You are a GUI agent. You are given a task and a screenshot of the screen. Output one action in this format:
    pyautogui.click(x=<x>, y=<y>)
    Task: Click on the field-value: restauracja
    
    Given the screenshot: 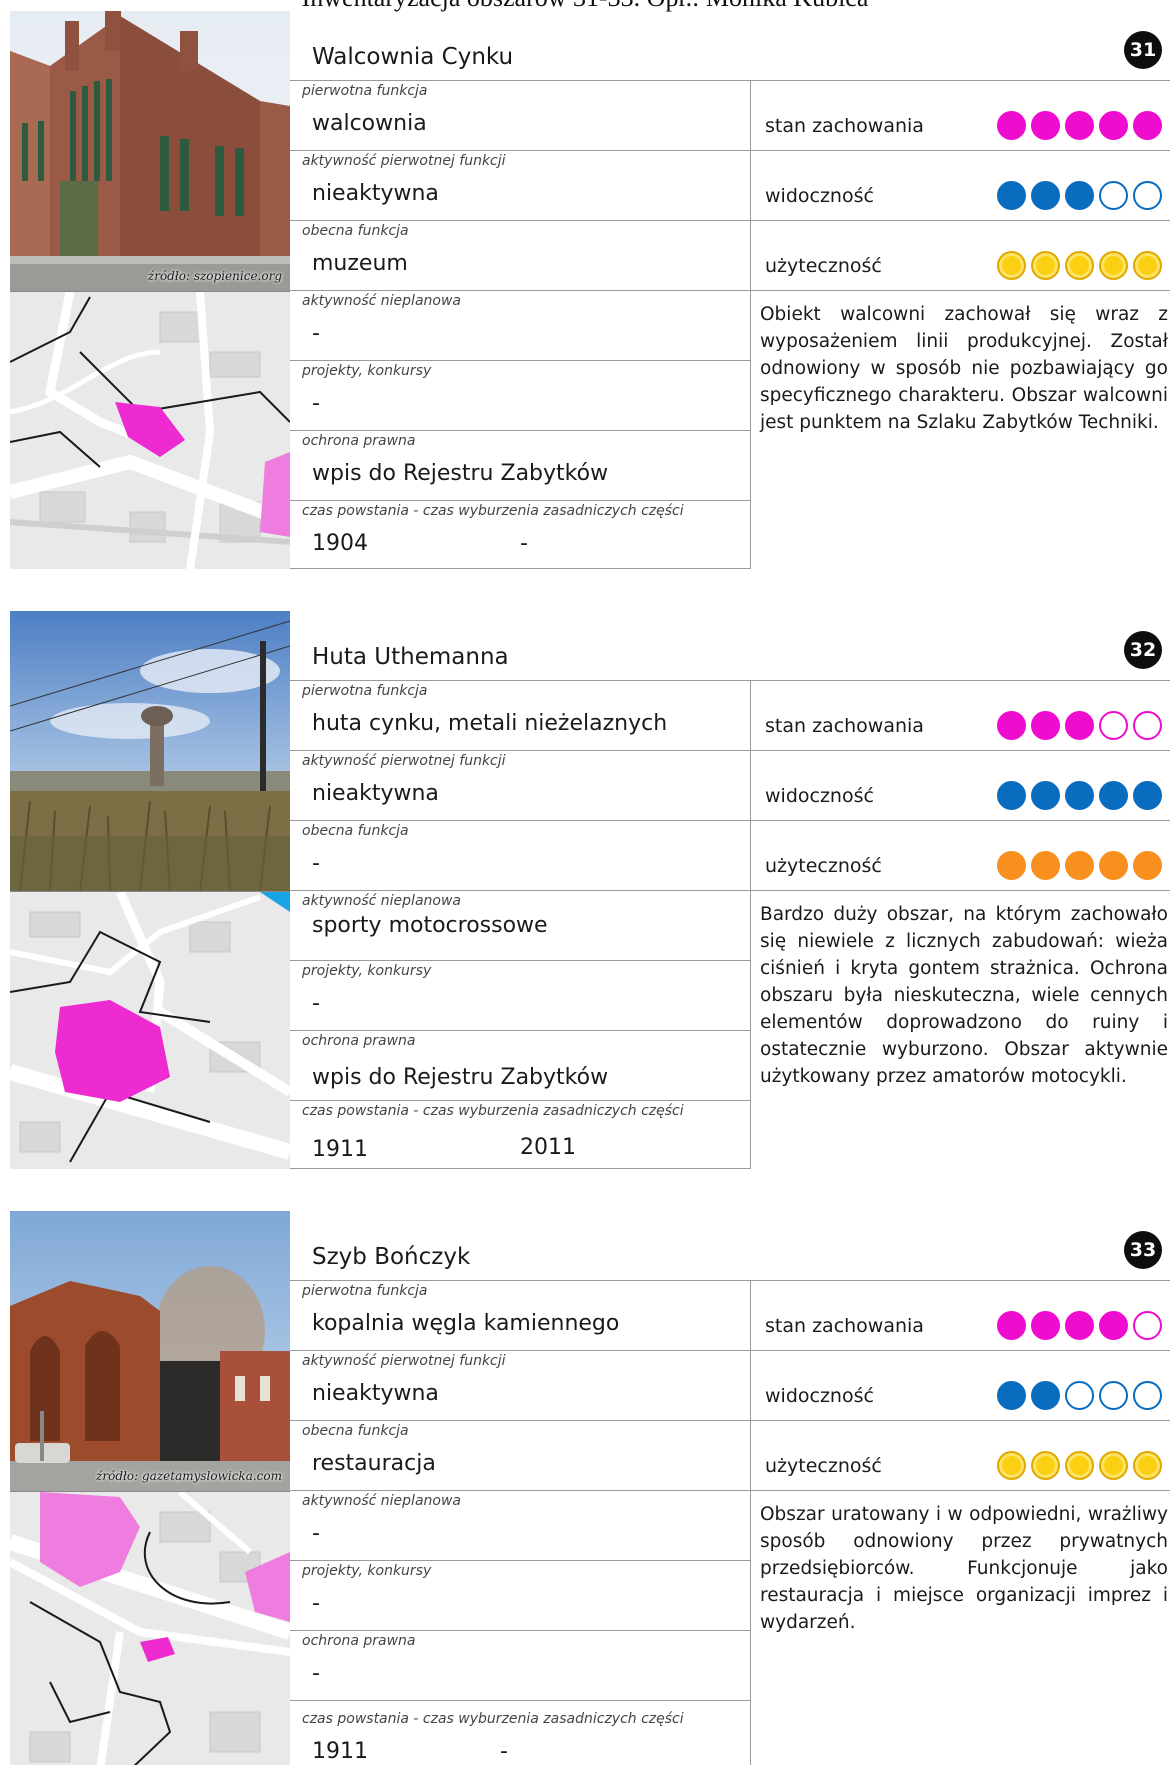 What is the action you would take?
    pyautogui.click(x=374, y=1463)
    